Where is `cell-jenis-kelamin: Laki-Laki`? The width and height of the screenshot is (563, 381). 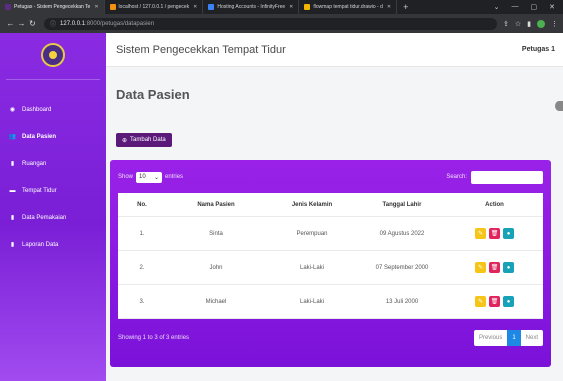 cell-jenis-kelamin: Laki-Laki is located at coordinates (311, 301).